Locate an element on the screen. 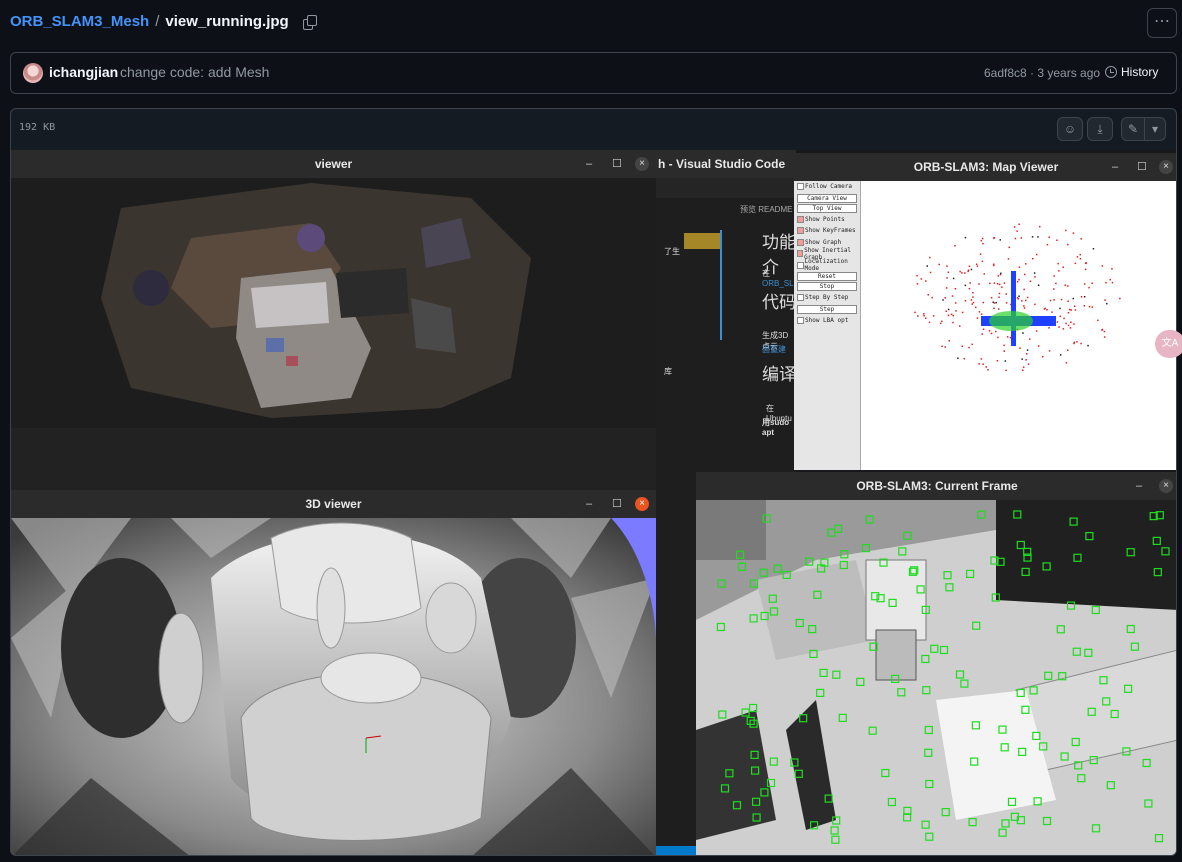  mv-follow-camera: Follow Camera is located at coordinates (827, 187).